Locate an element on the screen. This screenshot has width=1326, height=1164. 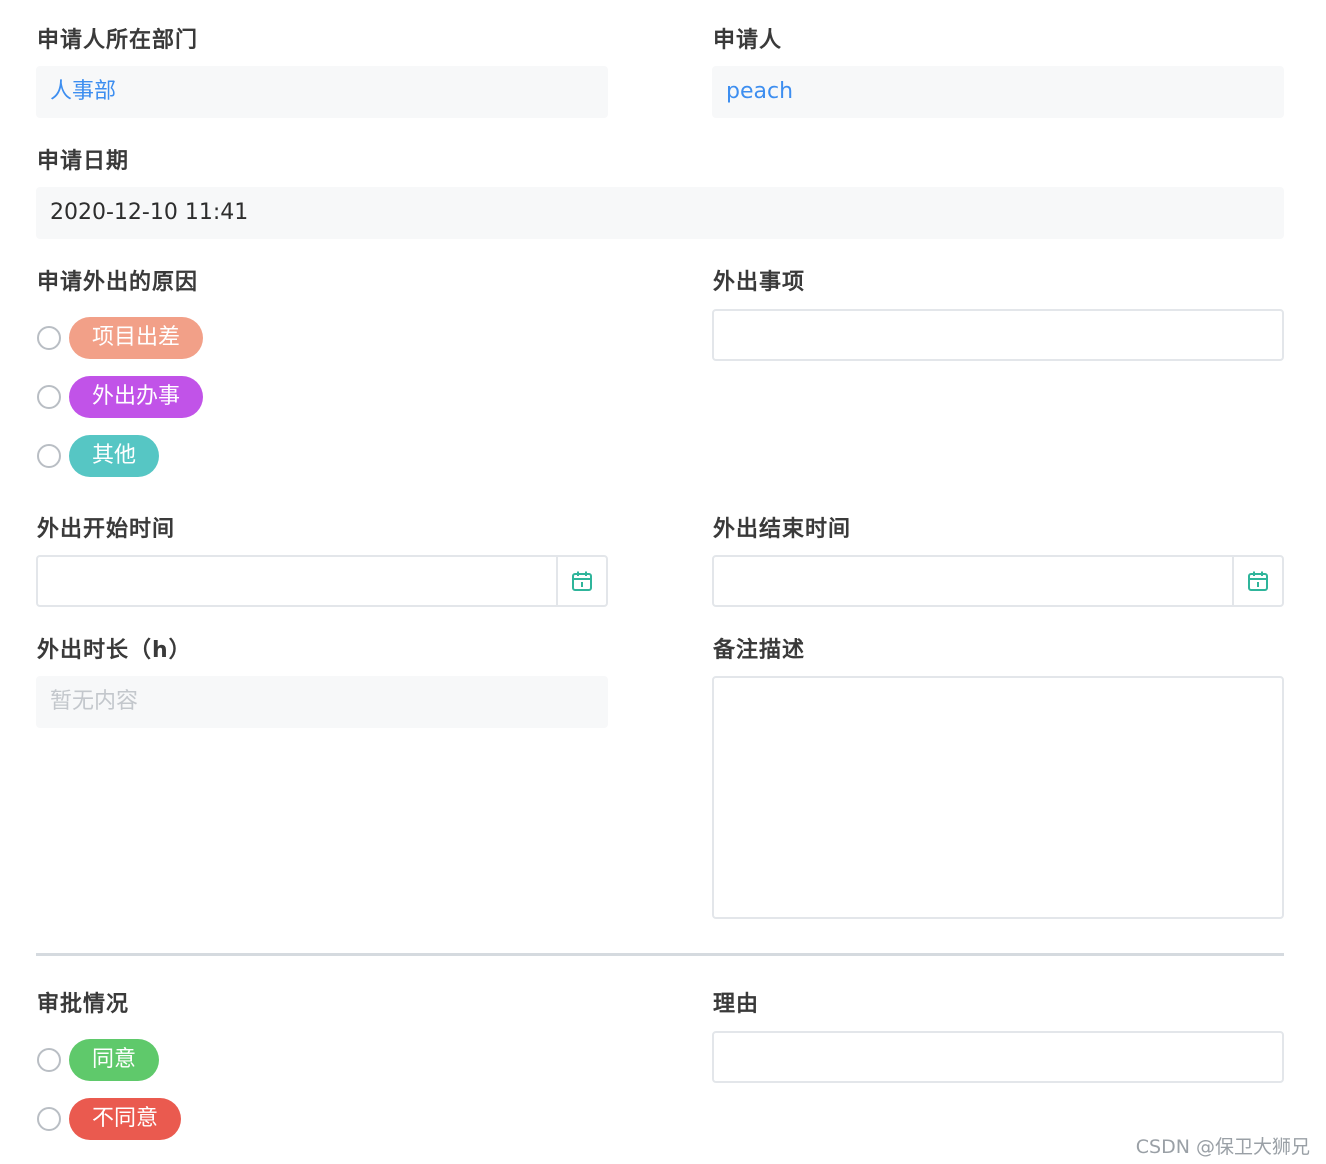
approval-label: 审批情况 is located at coordinates (83, 1004).